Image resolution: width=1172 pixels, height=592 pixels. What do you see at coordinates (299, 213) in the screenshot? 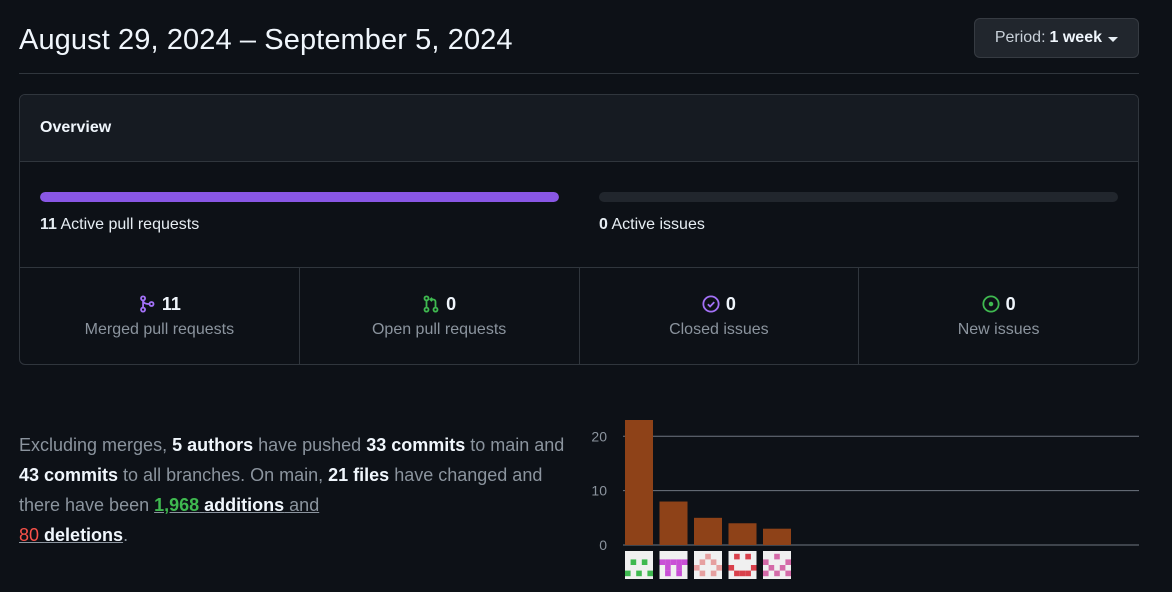
I see `active-pull-requests: 11 Active pull requests` at bounding box center [299, 213].